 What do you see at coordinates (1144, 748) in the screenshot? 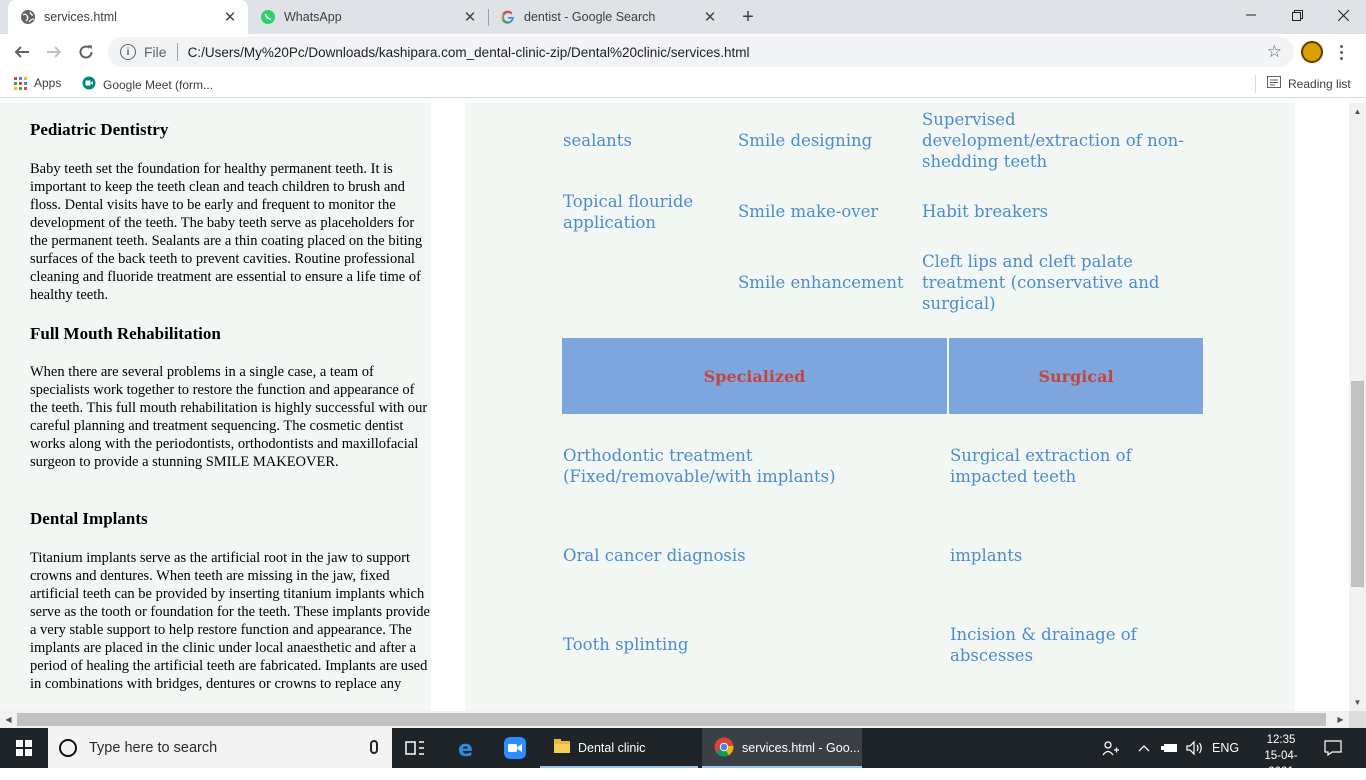
I see `chevron-up-icon` at bounding box center [1144, 748].